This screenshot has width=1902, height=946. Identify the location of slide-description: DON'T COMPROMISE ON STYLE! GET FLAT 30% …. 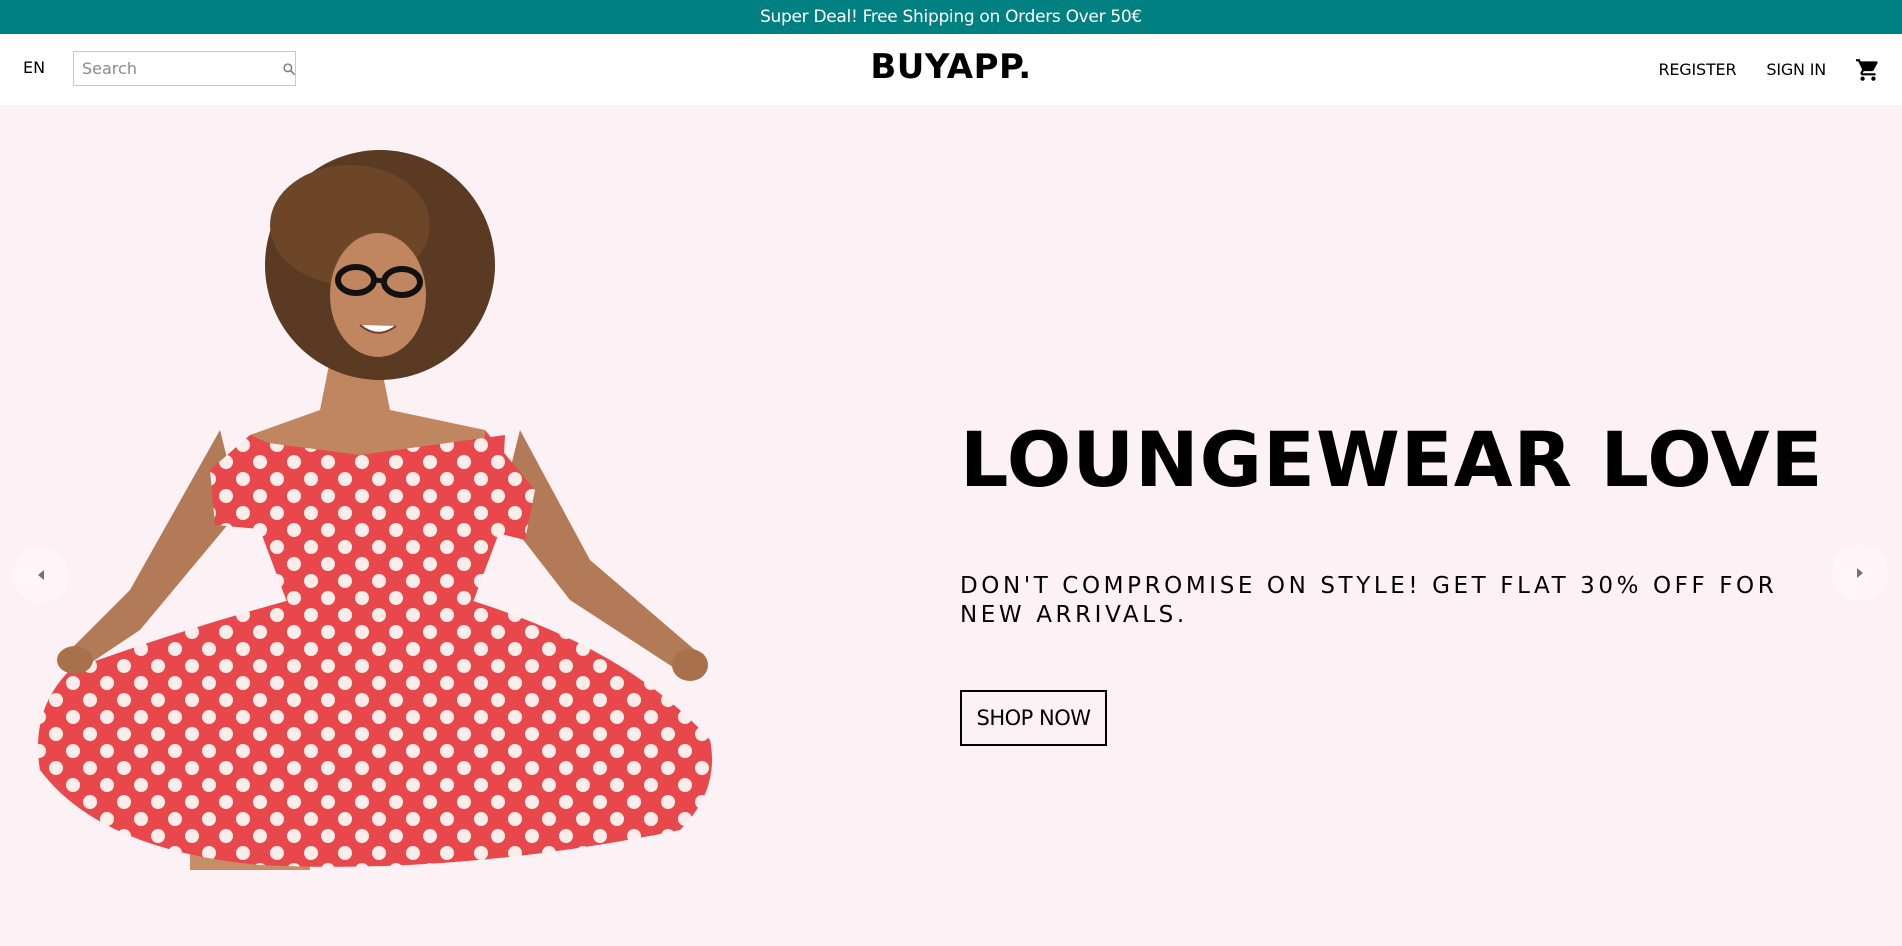
(1369, 600).